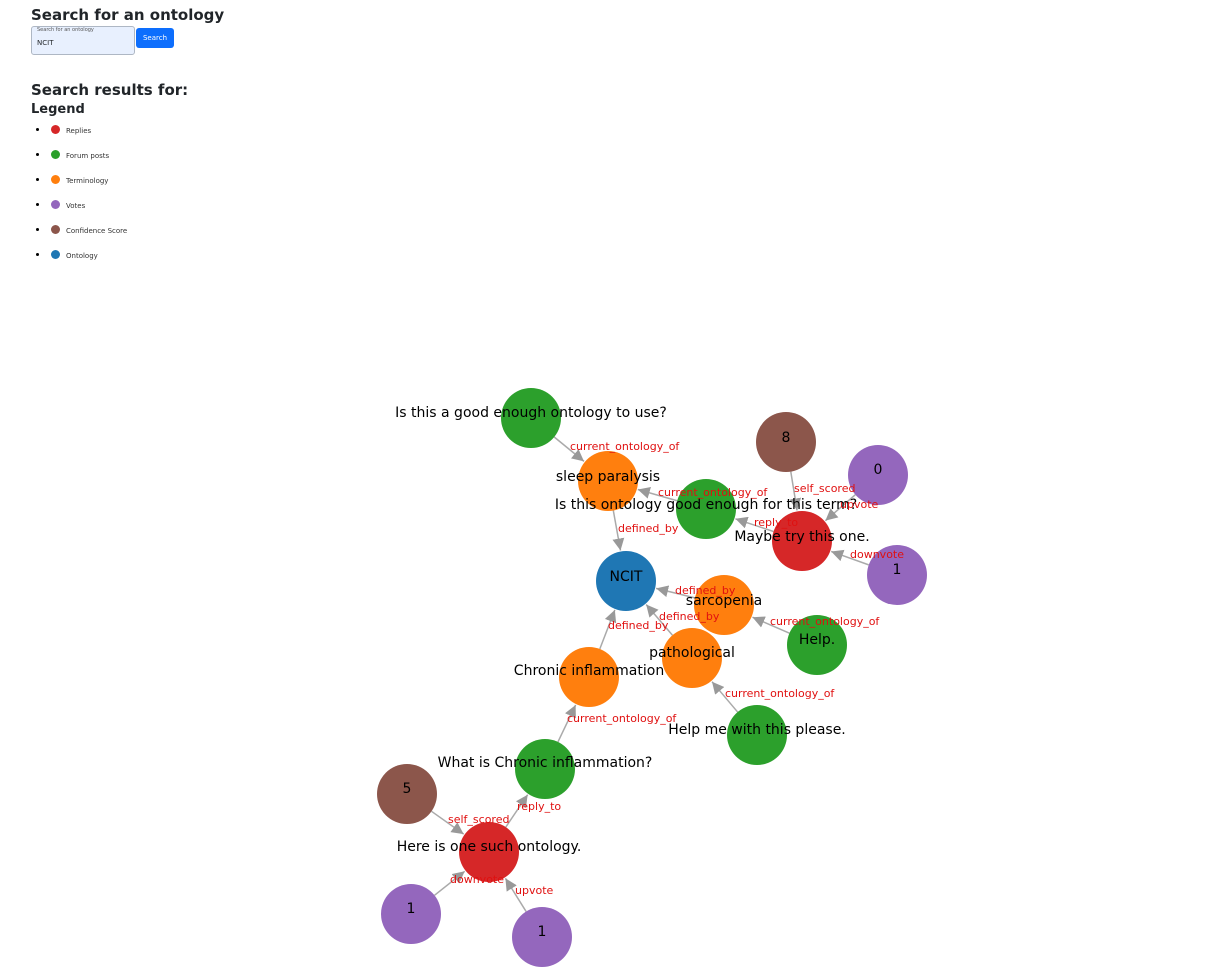 The height and width of the screenshot is (975, 1231). What do you see at coordinates (786, 438) in the screenshot?
I see `node-label: 8` at bounding box center [786, 438].